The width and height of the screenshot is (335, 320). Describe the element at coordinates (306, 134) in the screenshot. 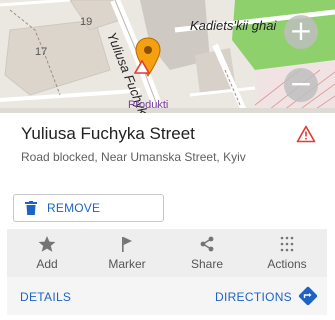

I see `warning-icon` at that location.